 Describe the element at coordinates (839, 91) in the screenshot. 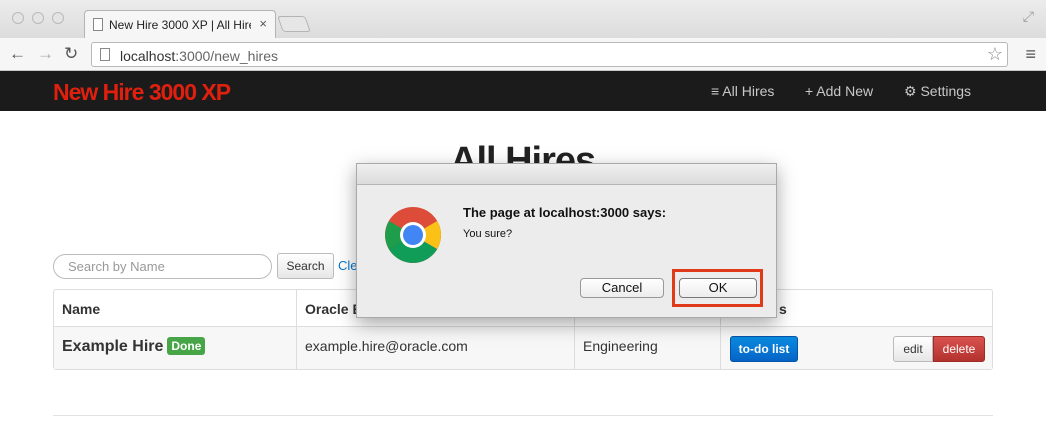

I see `nav-add-new: + Add New` at that location.